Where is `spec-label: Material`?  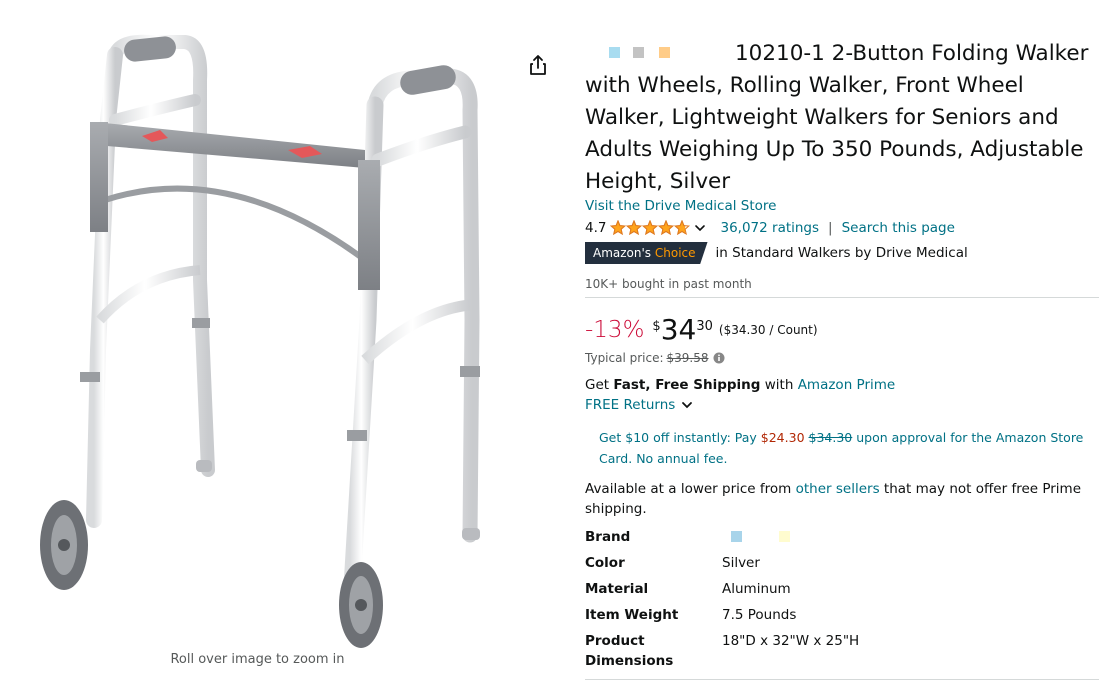
spec-label: Material is located at coordinates (617, 589).